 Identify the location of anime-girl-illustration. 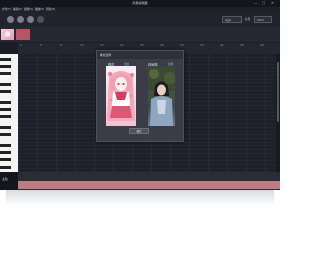
(121, 96).